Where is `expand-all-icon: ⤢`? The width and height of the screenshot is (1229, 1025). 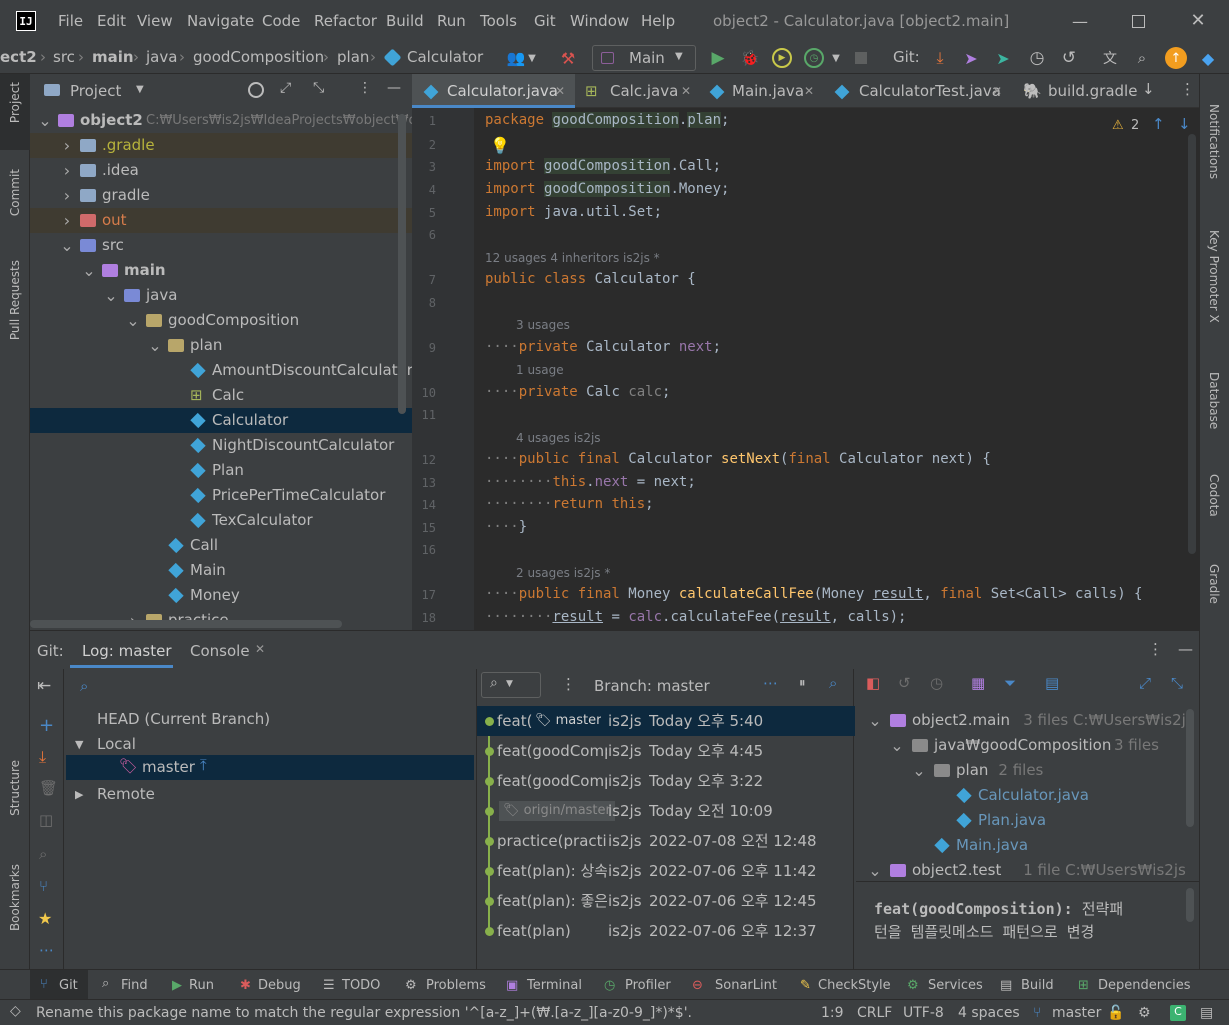 expand-all-icon: ⤢ is located at coordinates (285, 88).